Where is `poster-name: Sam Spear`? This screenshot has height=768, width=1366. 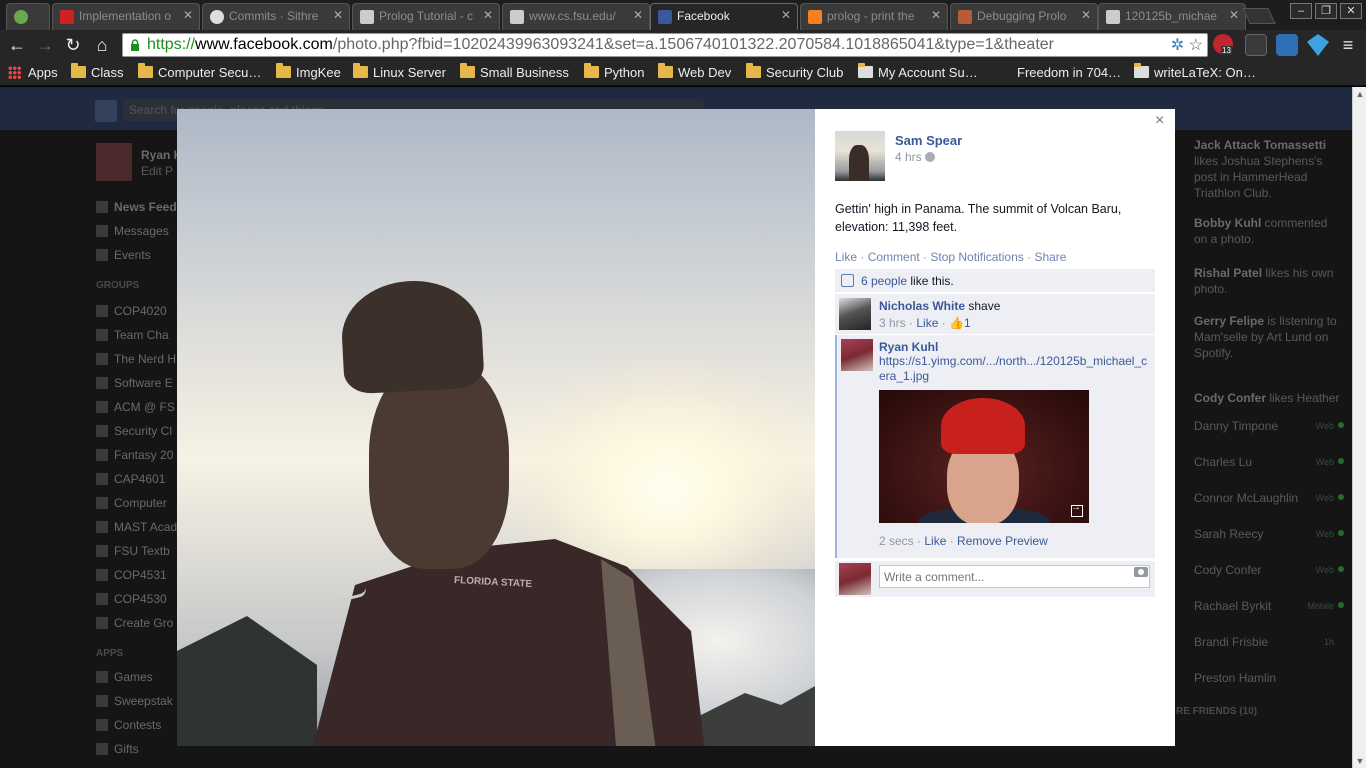 poster-name: Sam Spear is located at coordinates (928, 140).